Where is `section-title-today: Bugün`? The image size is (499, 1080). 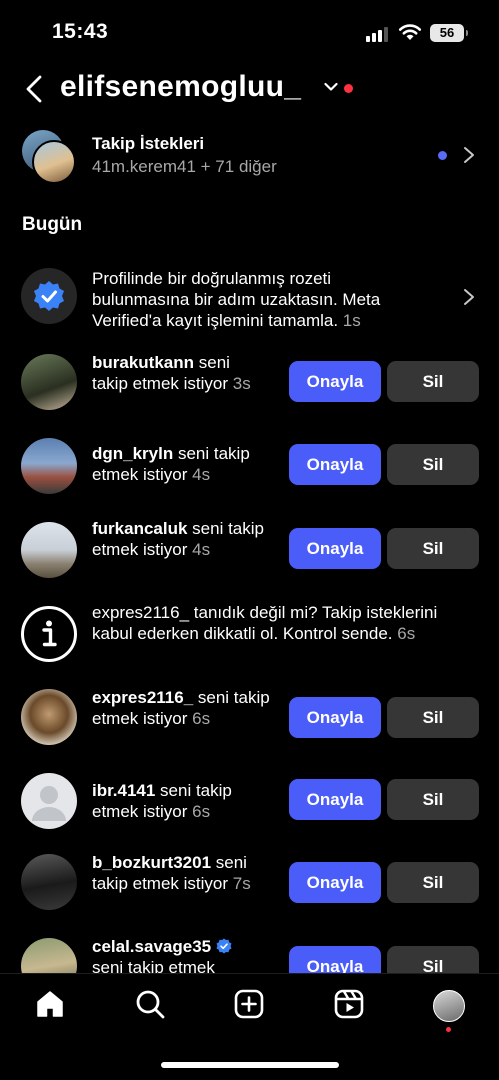
section-title-today: Bugün is located at coordinates (52, 224).